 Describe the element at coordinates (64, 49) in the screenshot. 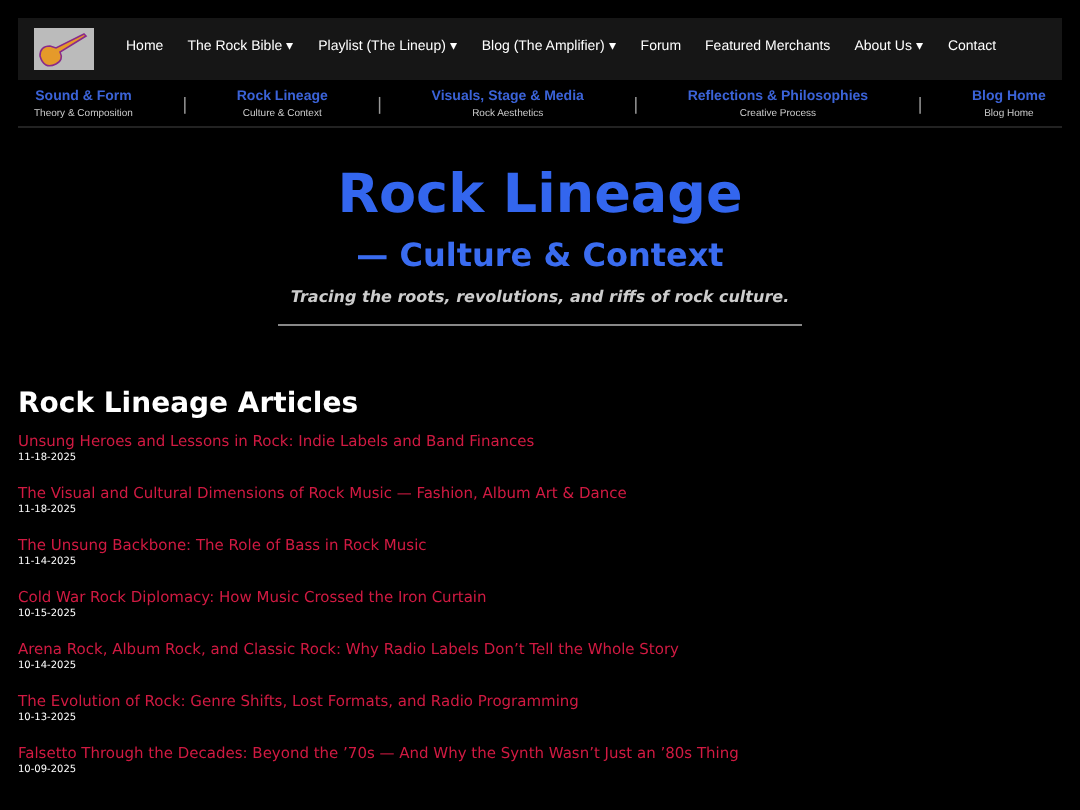

I see `guitar-logo-icon` at that location.